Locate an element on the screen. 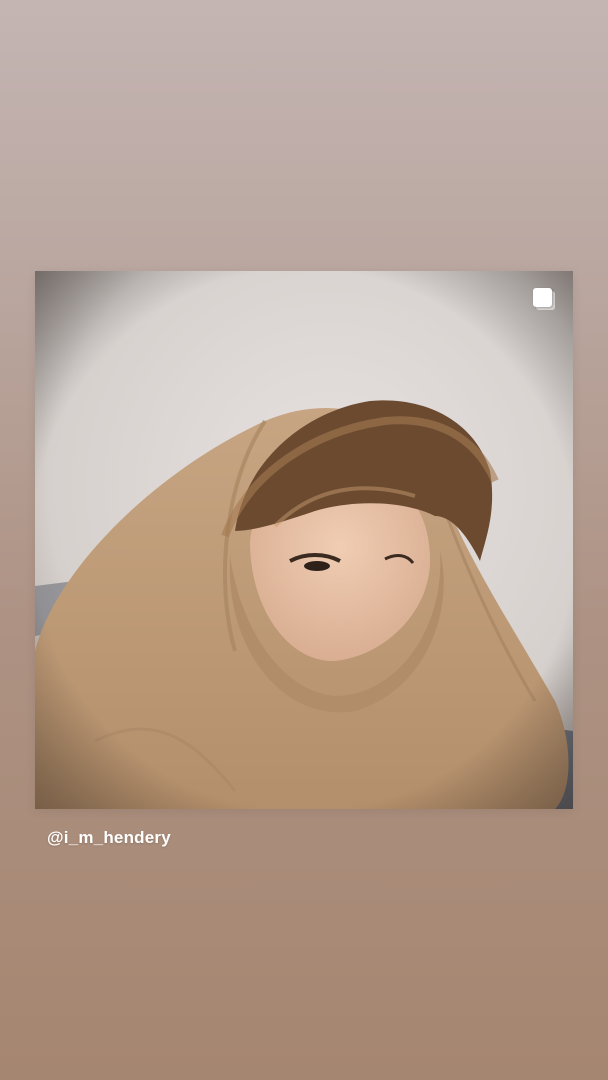 This screenshot has height=1080, width=608. carousel-icon is located at coordinates (545, 300).